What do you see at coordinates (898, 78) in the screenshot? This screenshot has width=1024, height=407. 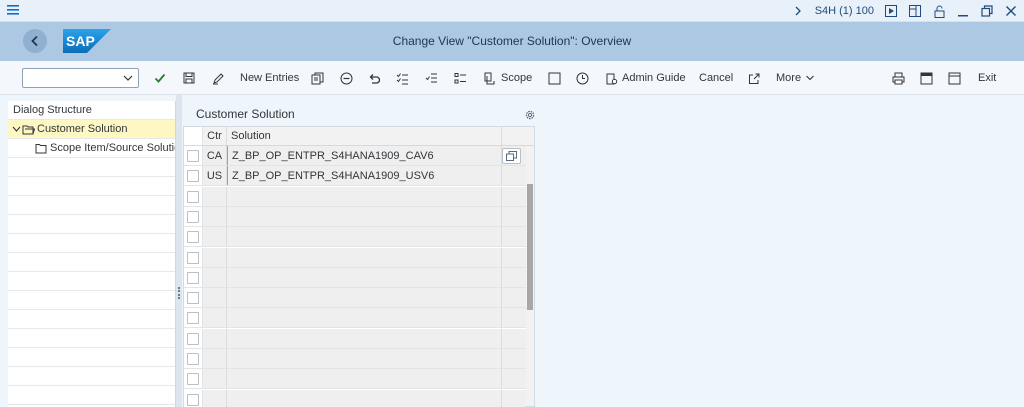 I see `print-button` at bounding box center [898, 78].